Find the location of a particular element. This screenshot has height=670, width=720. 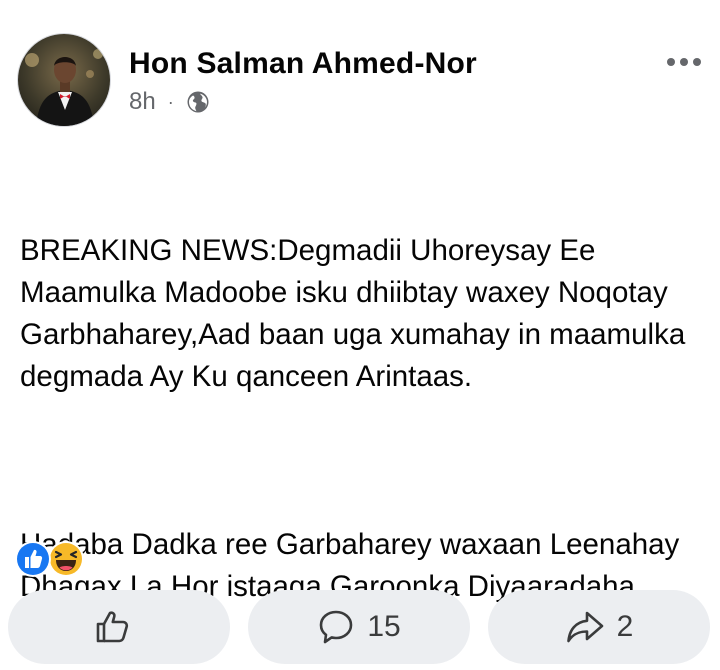

globe-icon is located at coordinates (198, 102).